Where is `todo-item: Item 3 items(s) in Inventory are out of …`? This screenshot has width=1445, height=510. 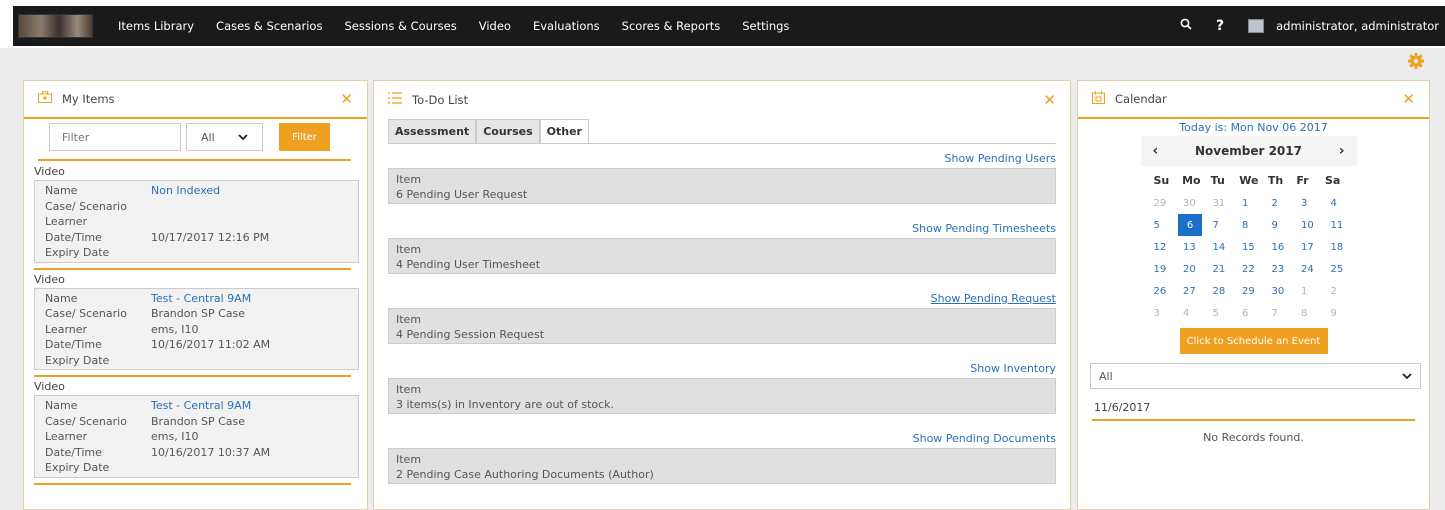
todo-item: Item 3 items(s) in Inventory are out of … is located at coordinates (722, 396).